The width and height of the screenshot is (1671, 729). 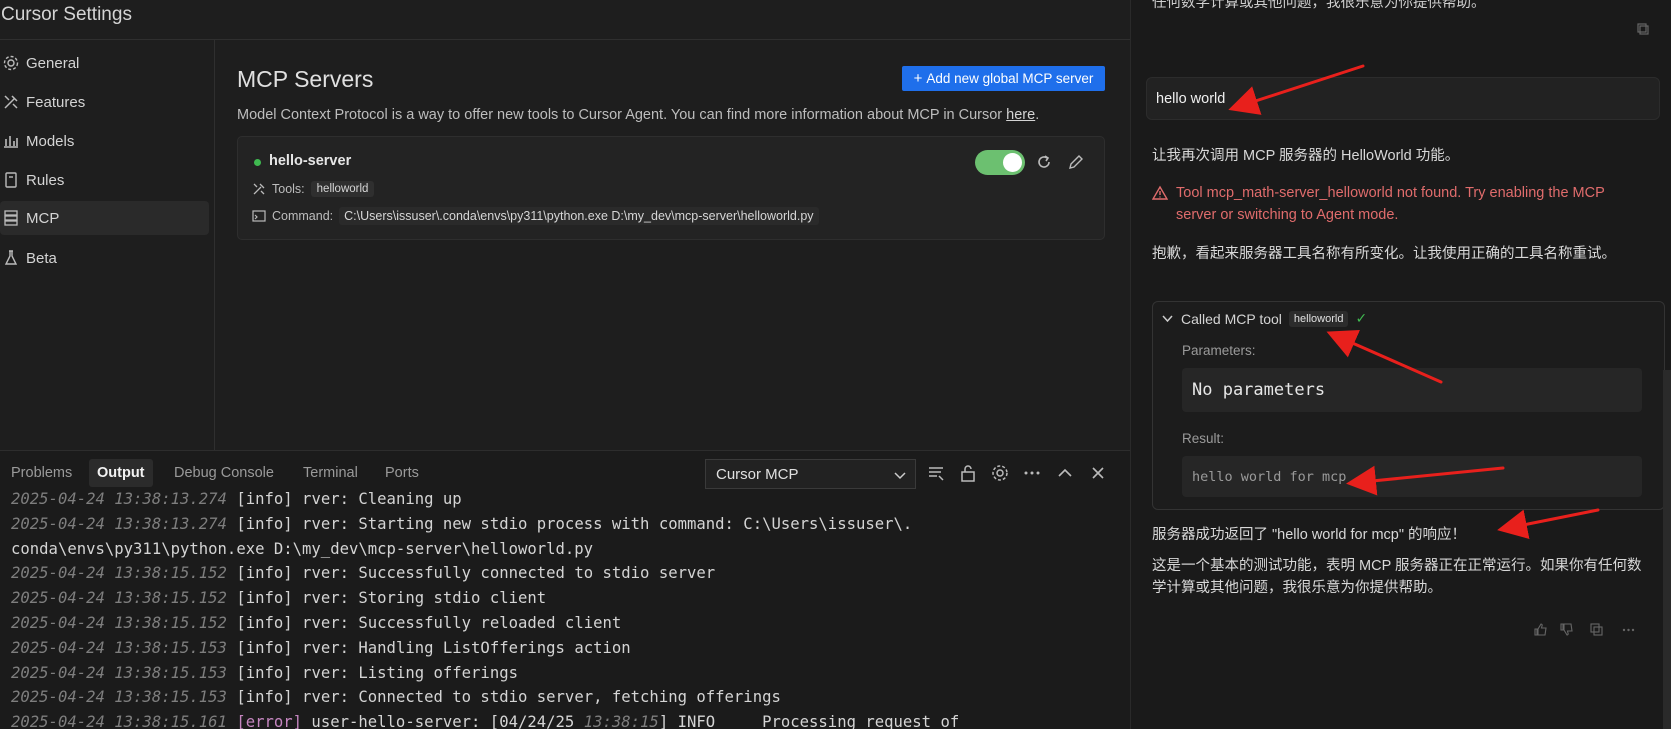 What do you see at coordinates (1219, 350) in the screenshot?
I see `parameters-label: Parameters:` at bounding box center [1219, 350].